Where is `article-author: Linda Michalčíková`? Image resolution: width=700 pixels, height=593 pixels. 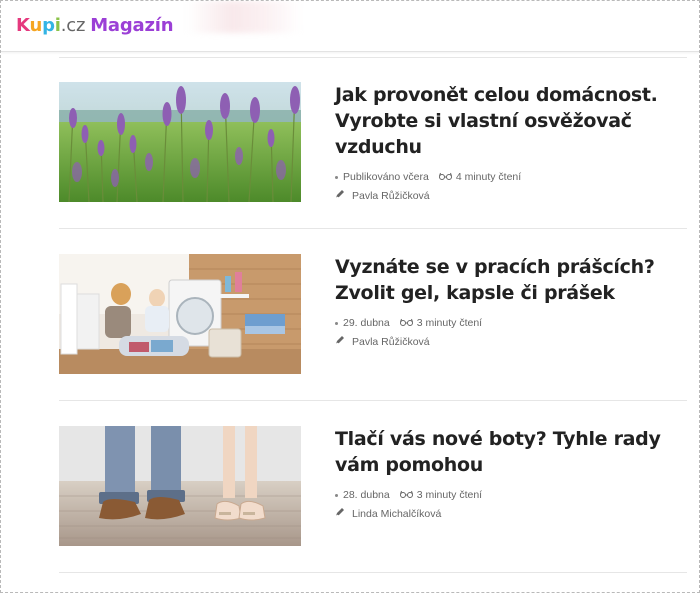 article-author: Linda Michalčíková is located at coordinates (396, 514).